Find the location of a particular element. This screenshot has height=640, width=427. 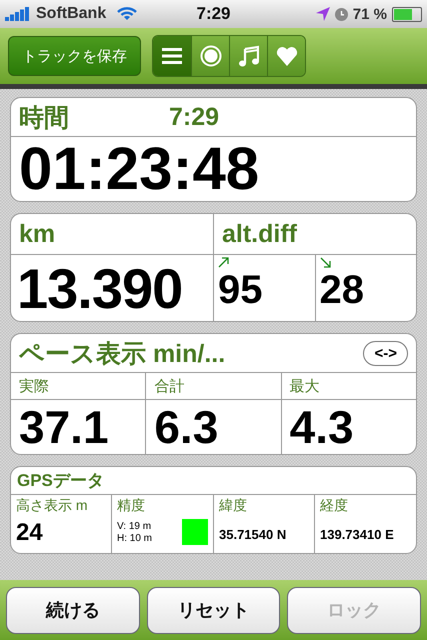

longitude-value: 139.73410 E is located at coordinates (357, 534).